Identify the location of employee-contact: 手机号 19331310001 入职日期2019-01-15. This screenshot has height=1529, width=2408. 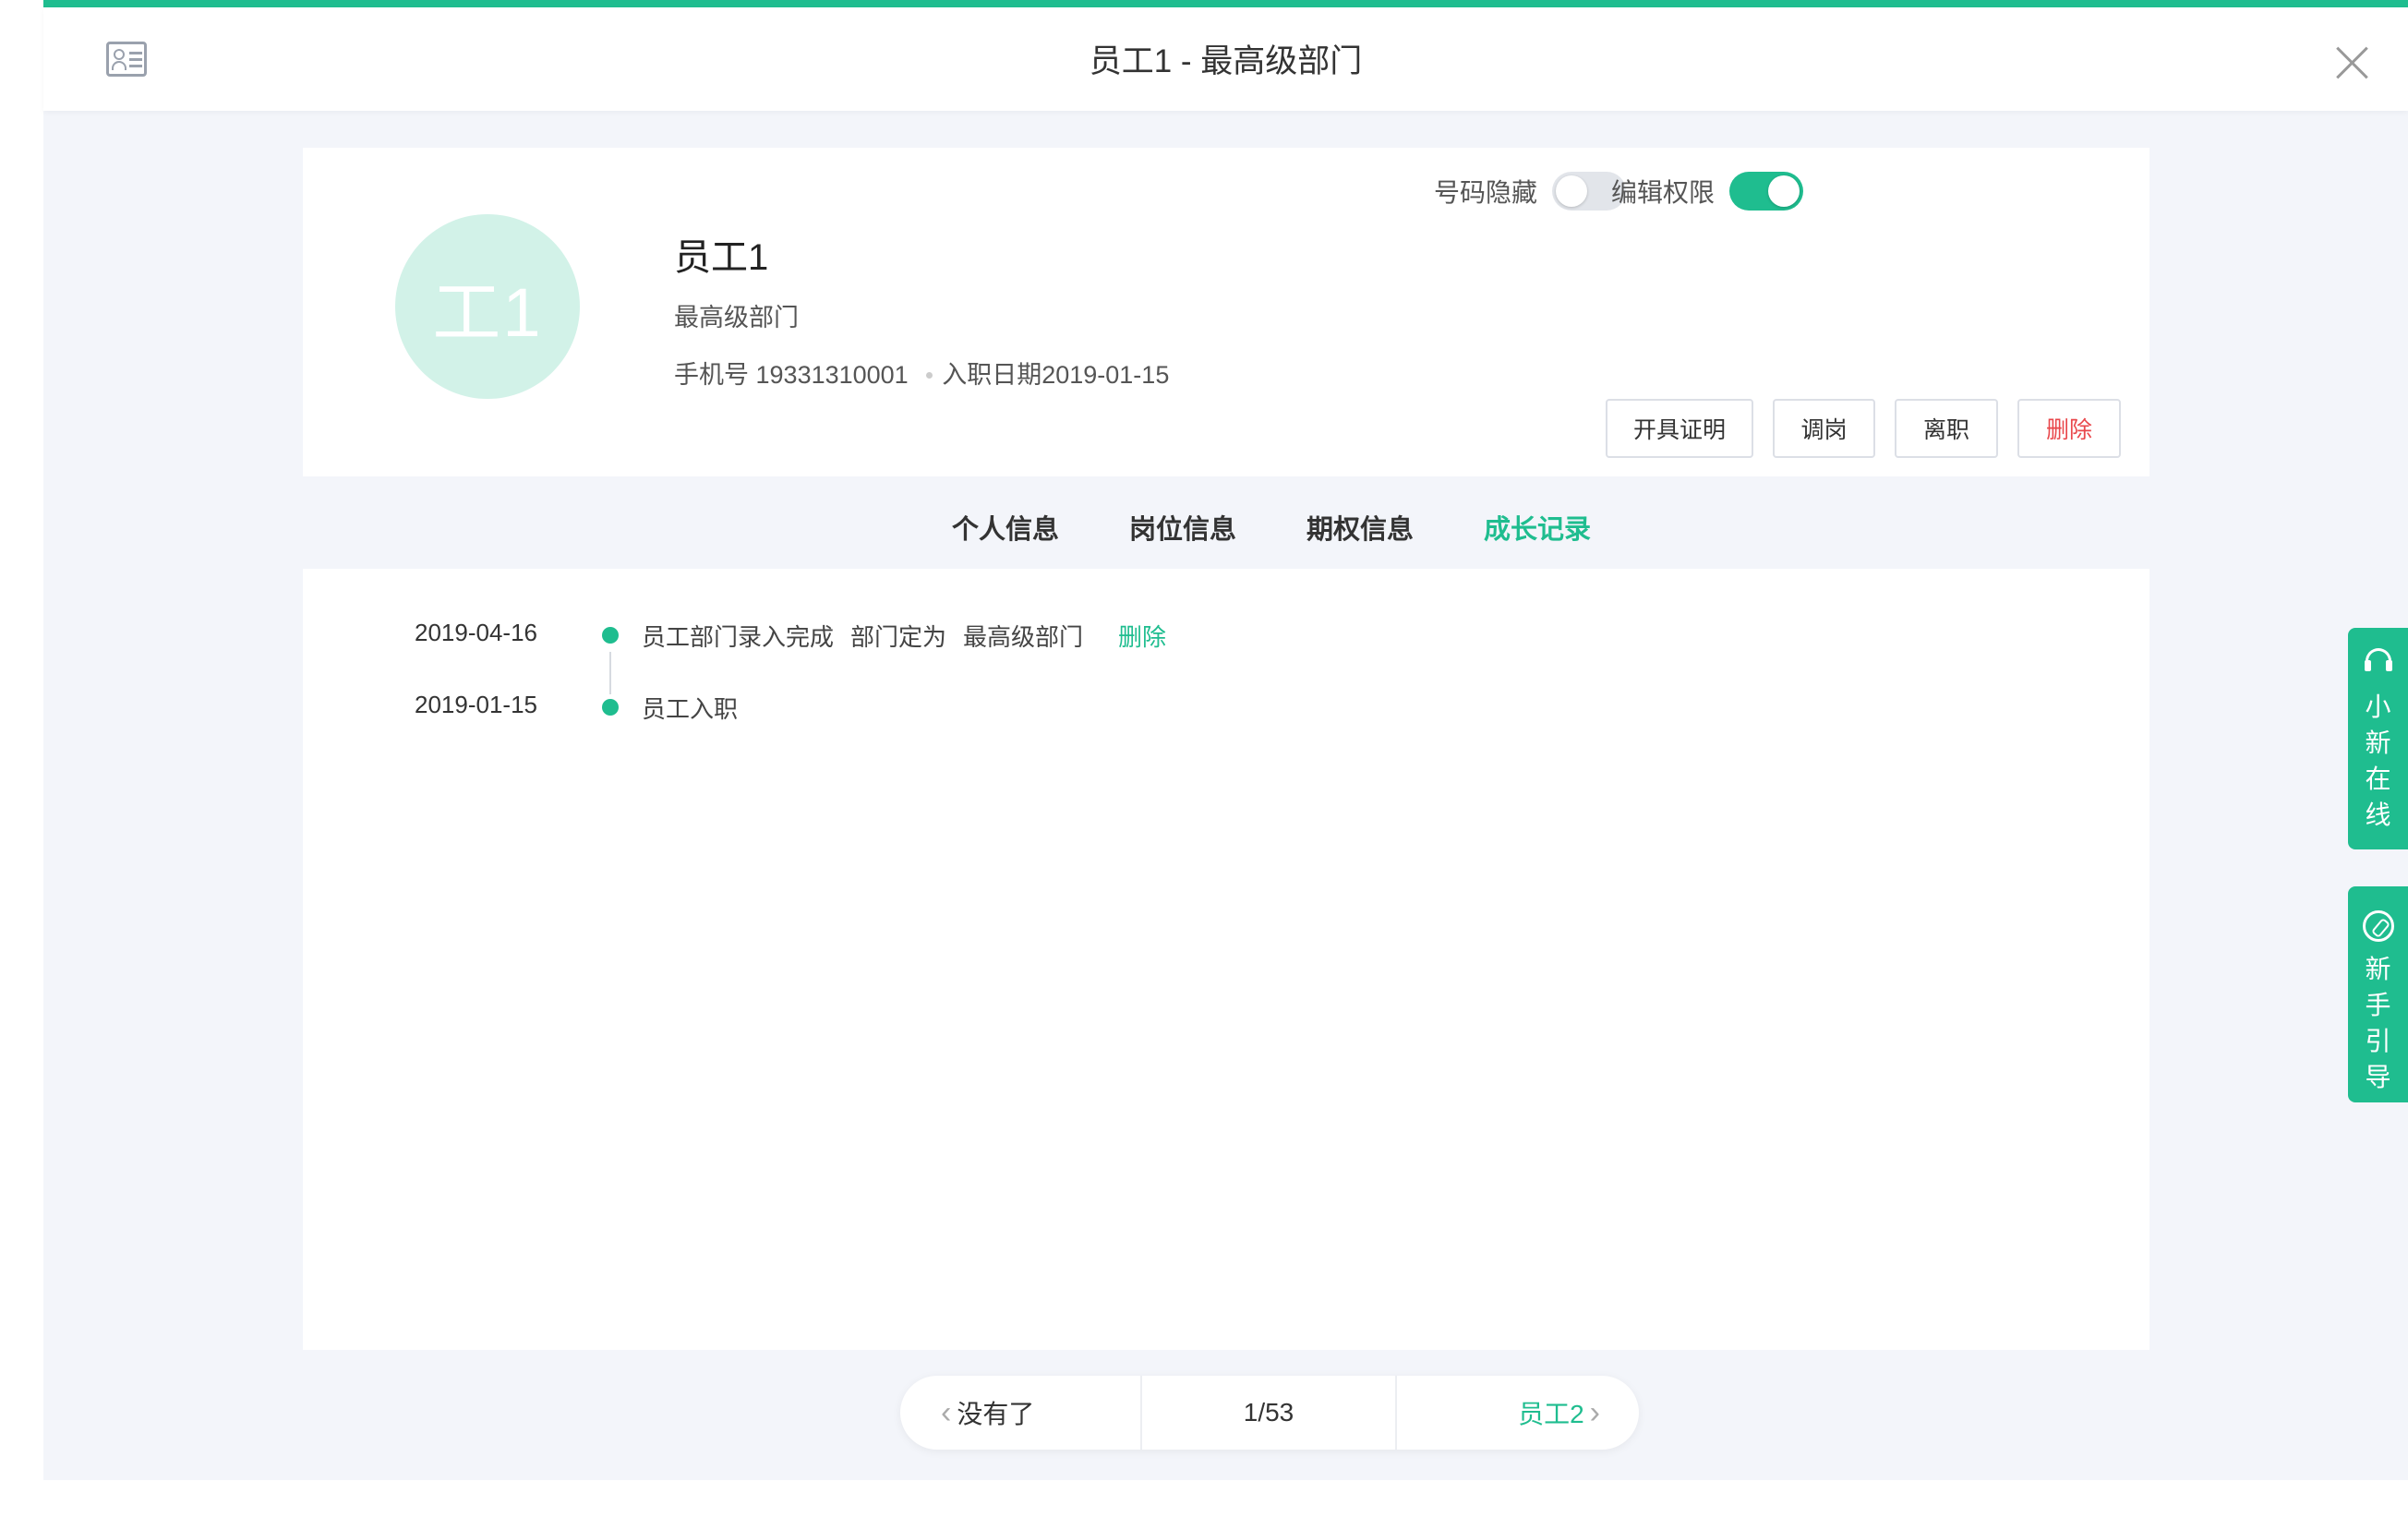
(921, 373).